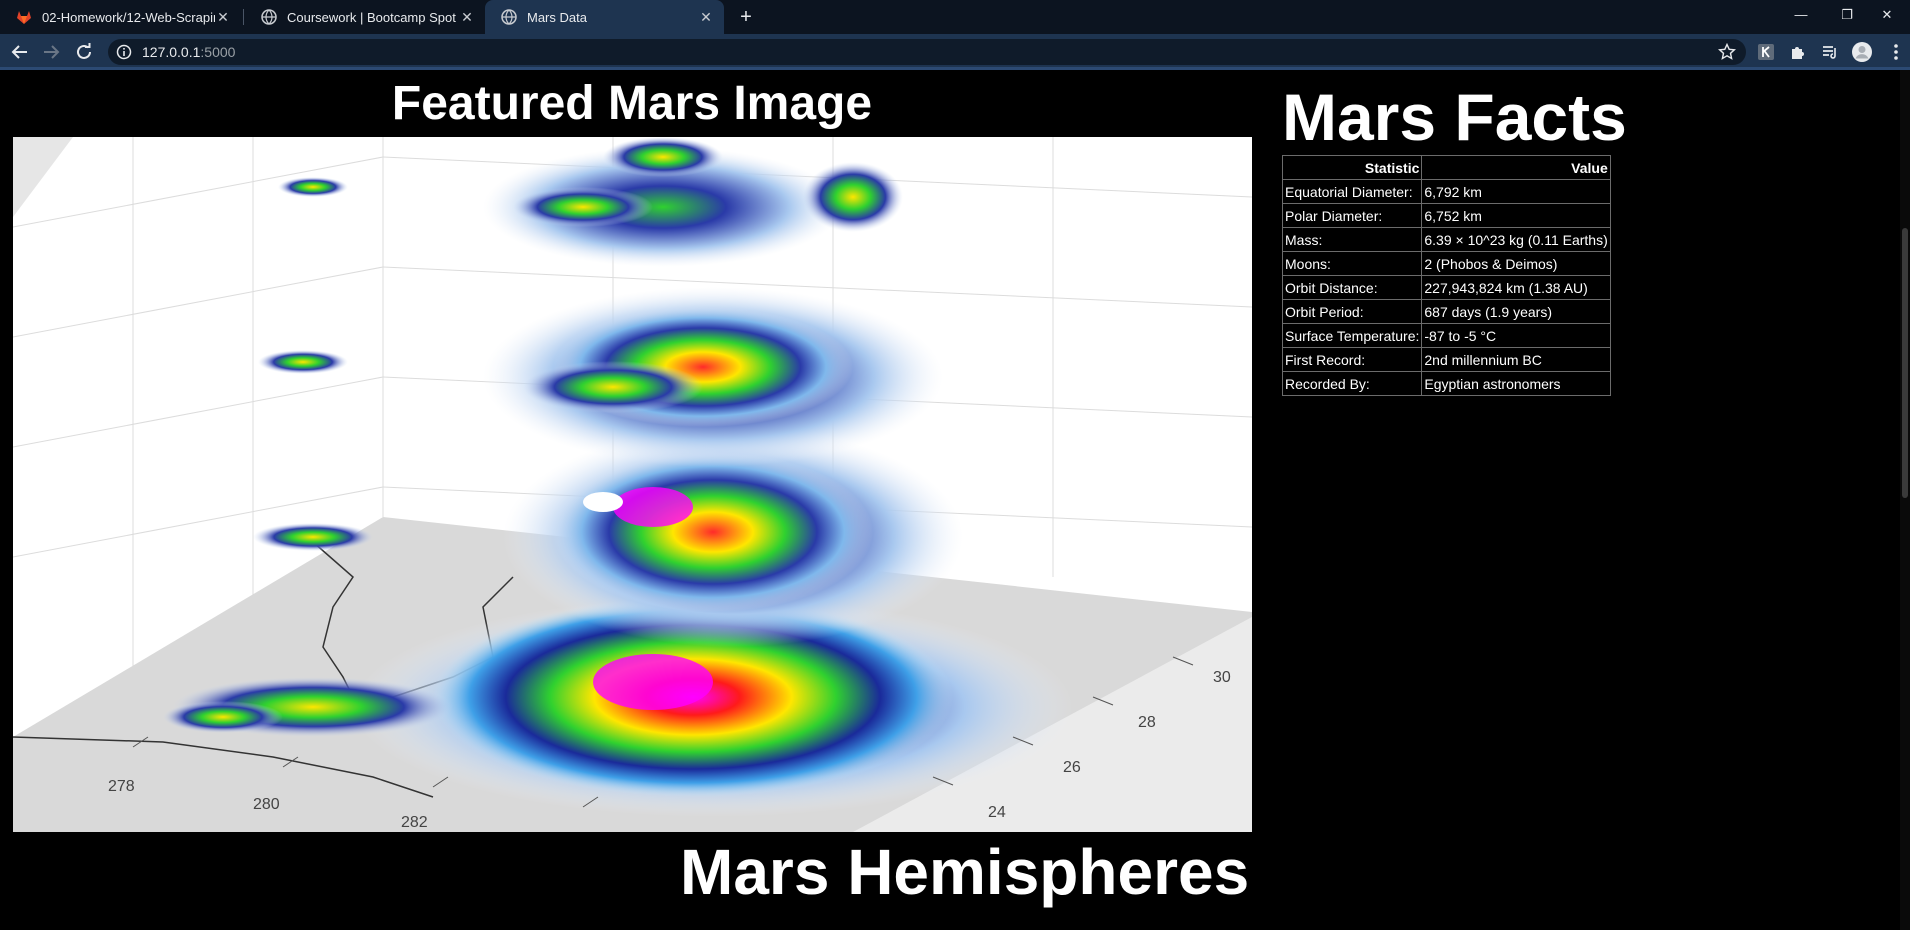 Image resolution: width=1910 pixels, height=930 pixels. I want to click on x-axis-tick-284: 284, so click(560, 831).